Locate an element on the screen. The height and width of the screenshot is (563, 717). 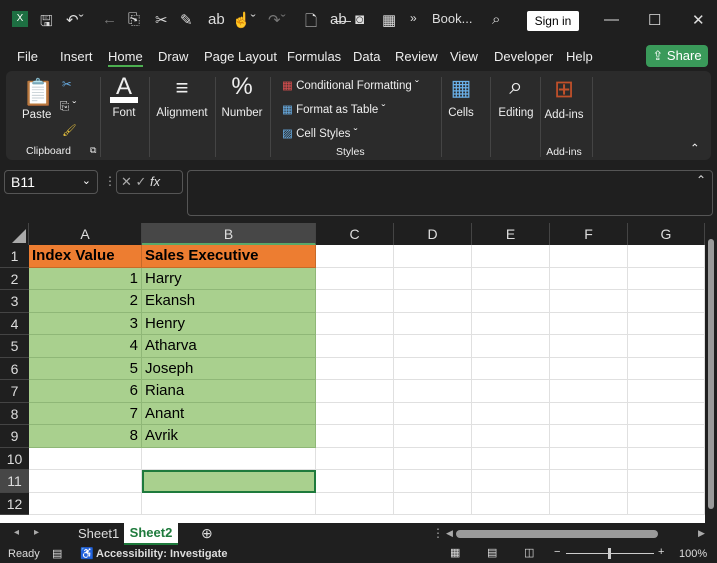
cell-G6 is located at coordinates (666, 368).